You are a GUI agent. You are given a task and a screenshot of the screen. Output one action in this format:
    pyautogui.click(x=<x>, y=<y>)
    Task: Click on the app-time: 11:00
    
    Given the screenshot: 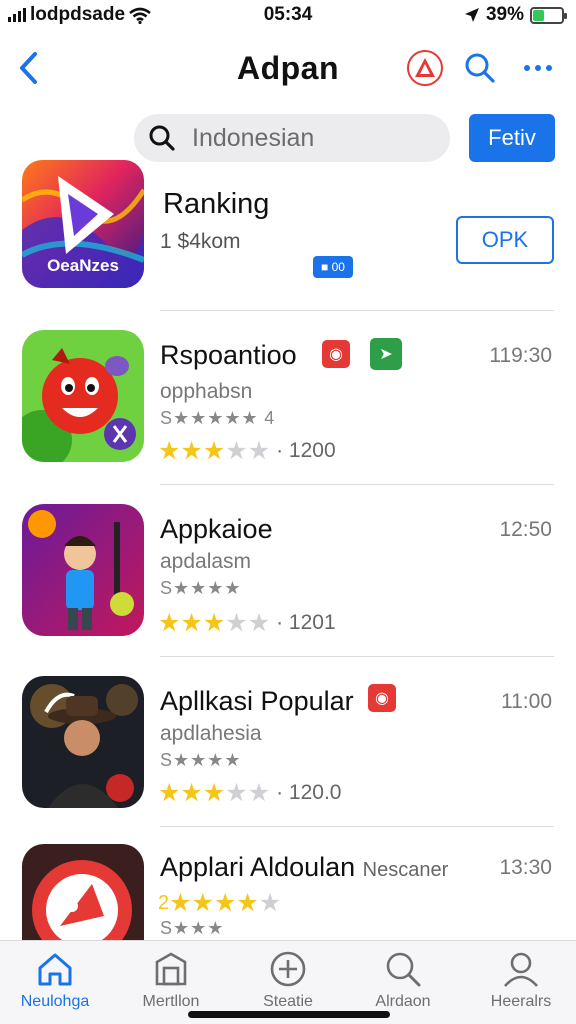 What is the action you would take?
    pyautogui.click(x=526, y=701)
    